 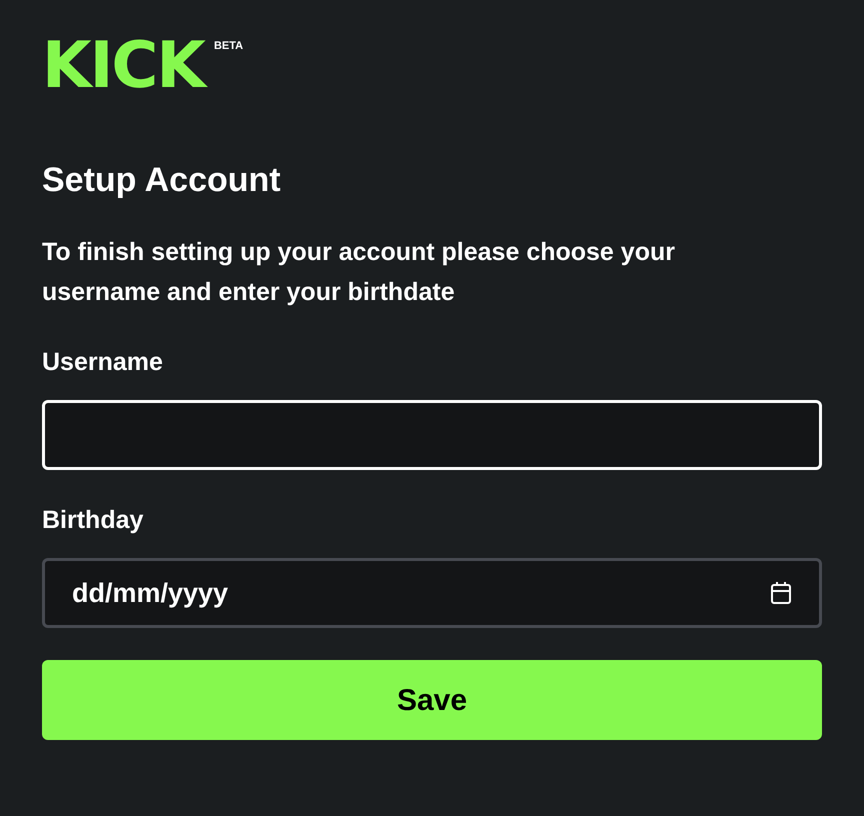 What do you see at coordinates (93, 520) in the screenshot?
I see `field-label: Birthday` at bounding box center [93, 520].